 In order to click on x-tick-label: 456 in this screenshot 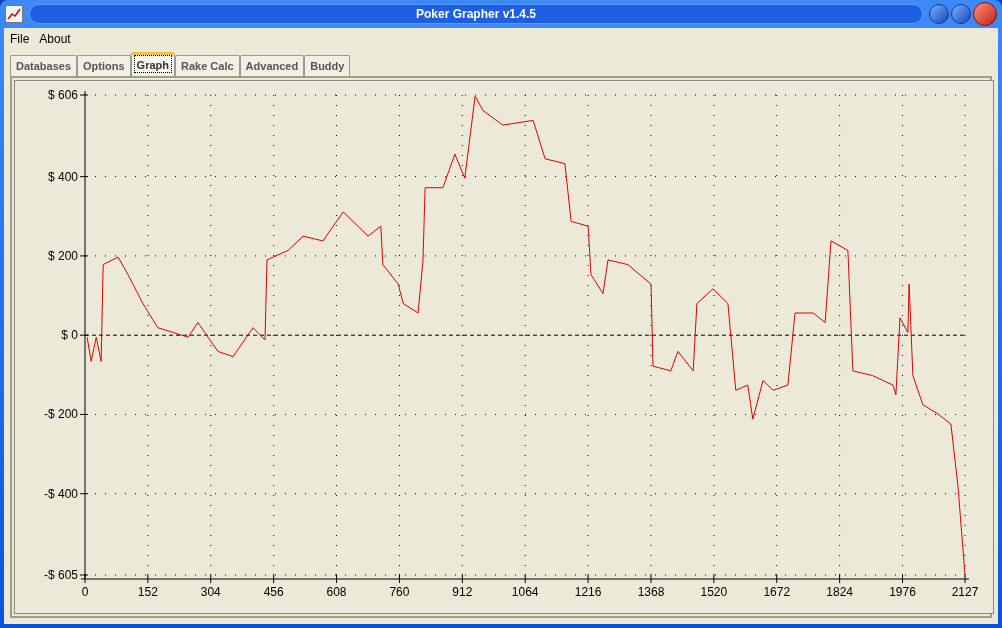, I will do `click(273, 592)`.